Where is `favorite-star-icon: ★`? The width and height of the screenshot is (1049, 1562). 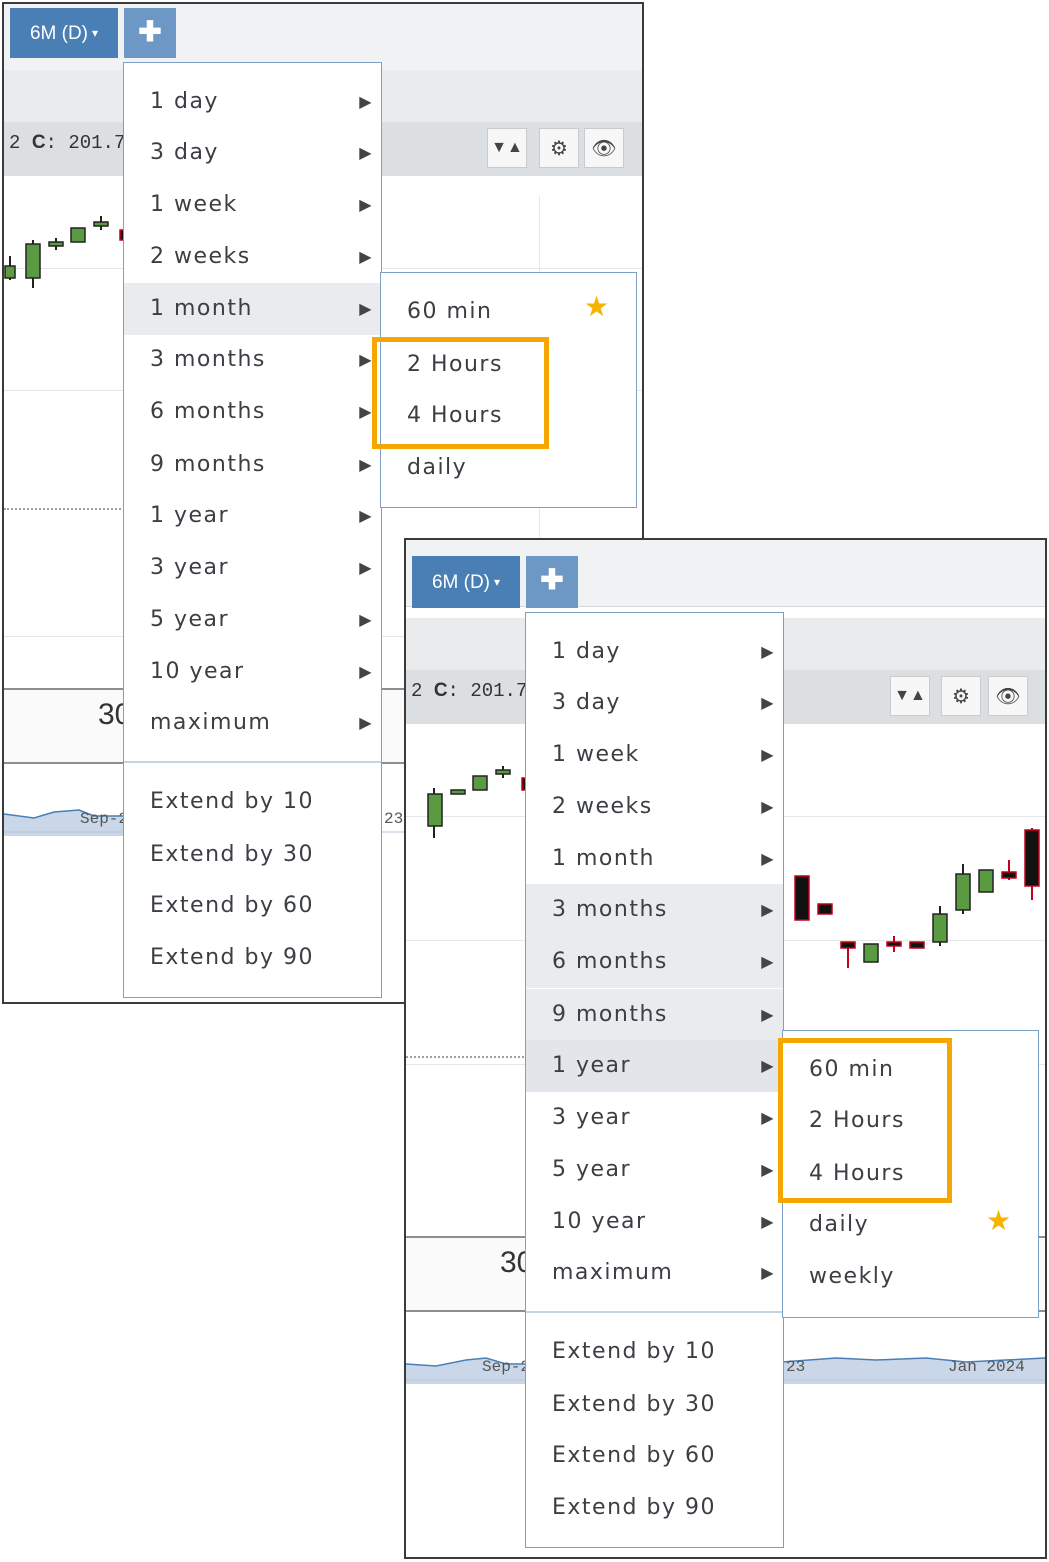
favorite-star-icon: ★ is located at coordinates (597, 306).